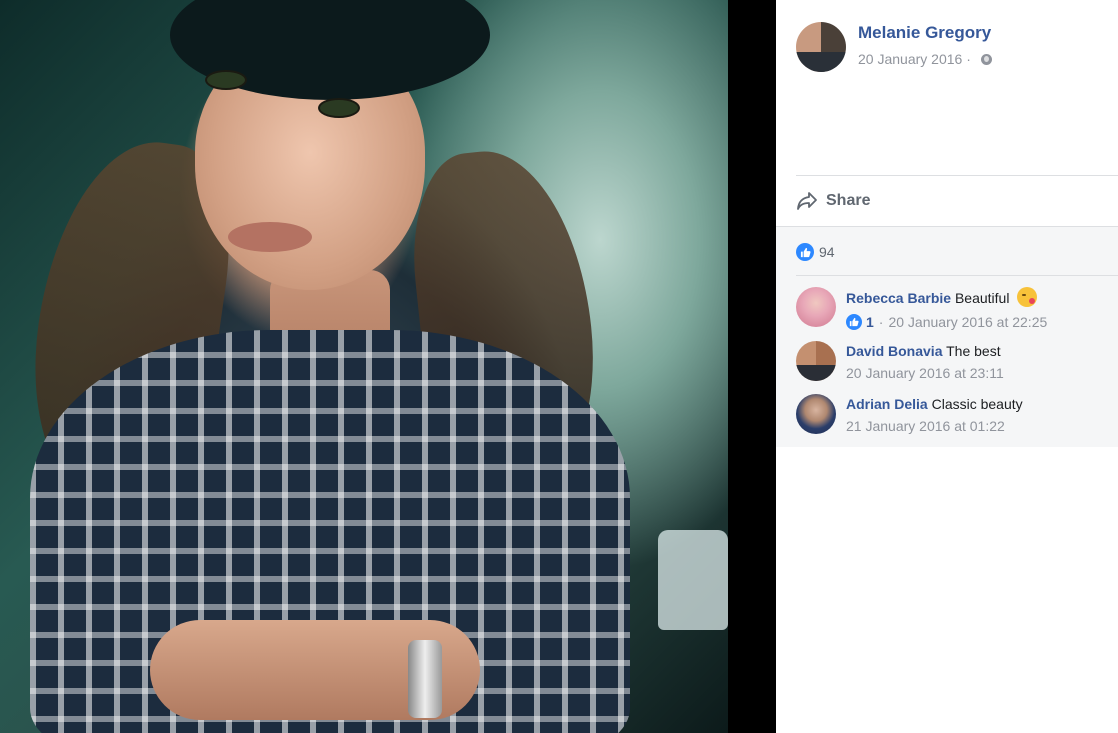 The width and height of the screenshot is (1118, 733). What do you see at coordinates (1027, 297) in the screenshot?
I see `kissing-face-icon` at bounding box center [1027, 297].